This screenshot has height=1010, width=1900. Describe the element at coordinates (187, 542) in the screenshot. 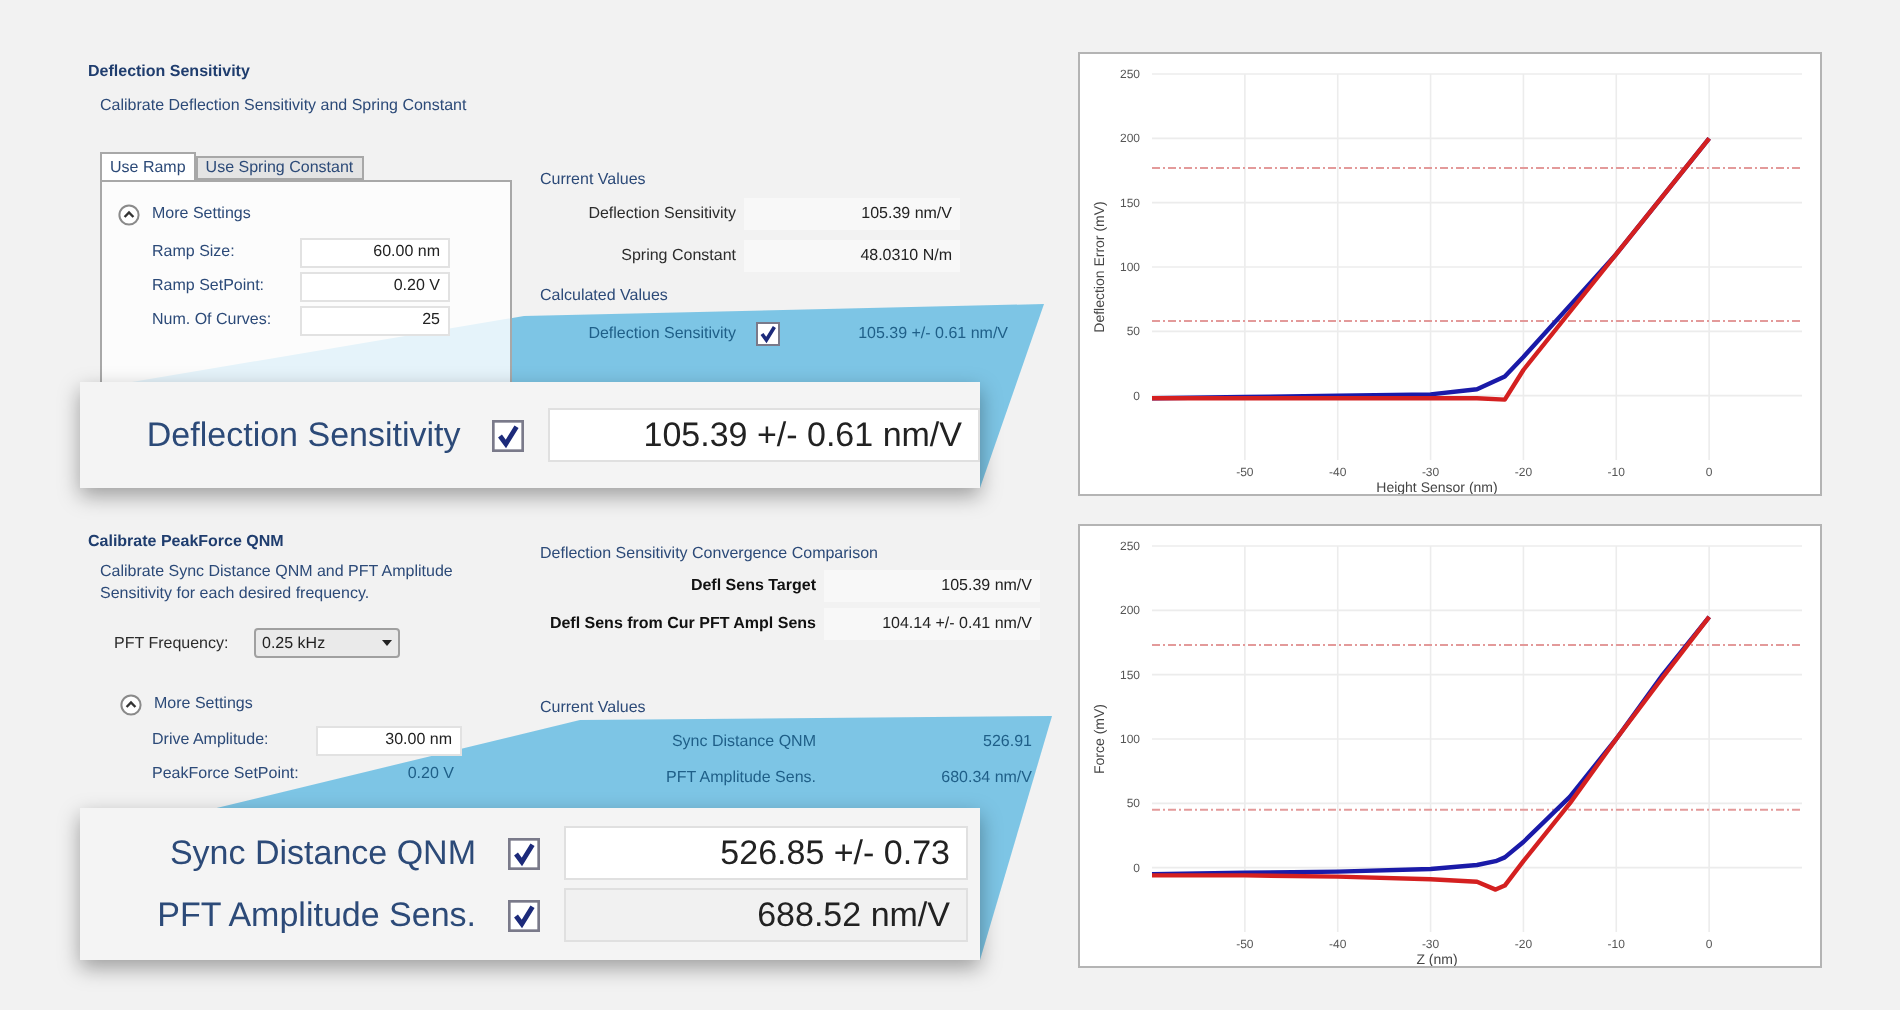

I see `section-title: Calibrate PeakForce QNM` at that location.